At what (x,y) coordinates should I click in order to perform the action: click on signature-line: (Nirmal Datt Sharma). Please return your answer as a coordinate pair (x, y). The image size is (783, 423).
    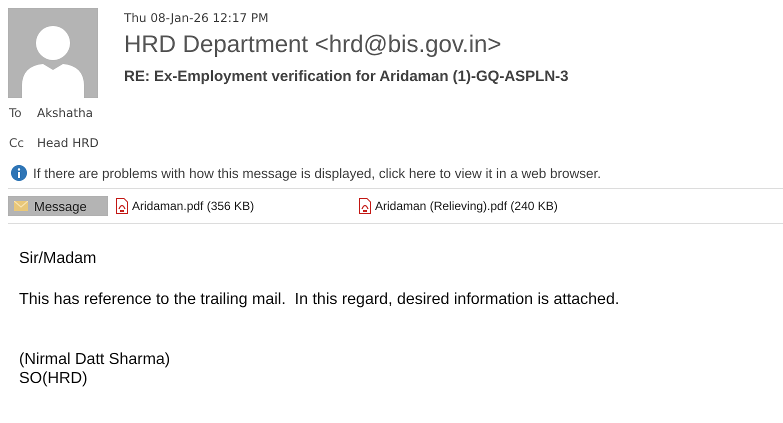
    Looking at the image, I should click on (95, 359).